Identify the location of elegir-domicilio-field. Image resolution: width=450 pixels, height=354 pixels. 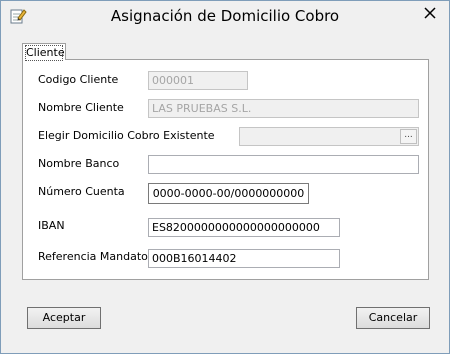
(329, 136).